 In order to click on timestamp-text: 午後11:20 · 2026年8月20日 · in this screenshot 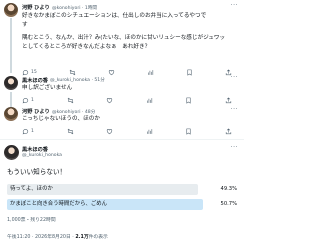, I will do `click(40, 237)`.